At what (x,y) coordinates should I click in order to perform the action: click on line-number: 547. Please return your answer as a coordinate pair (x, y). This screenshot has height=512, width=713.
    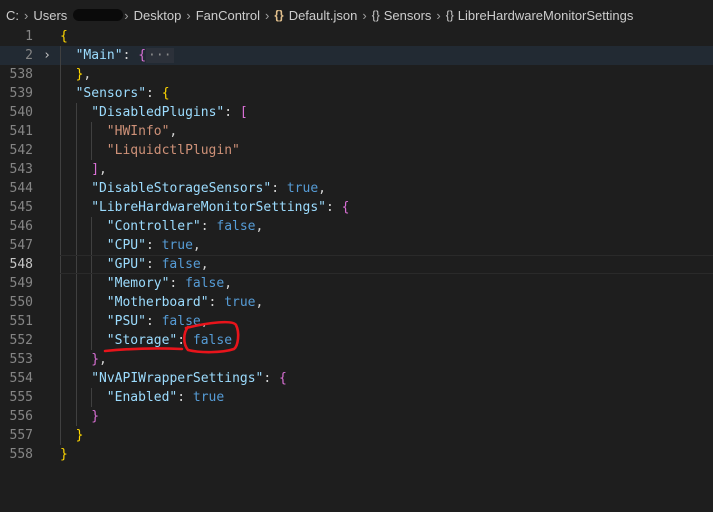
    Looking at the image, I should click on (21, 245).